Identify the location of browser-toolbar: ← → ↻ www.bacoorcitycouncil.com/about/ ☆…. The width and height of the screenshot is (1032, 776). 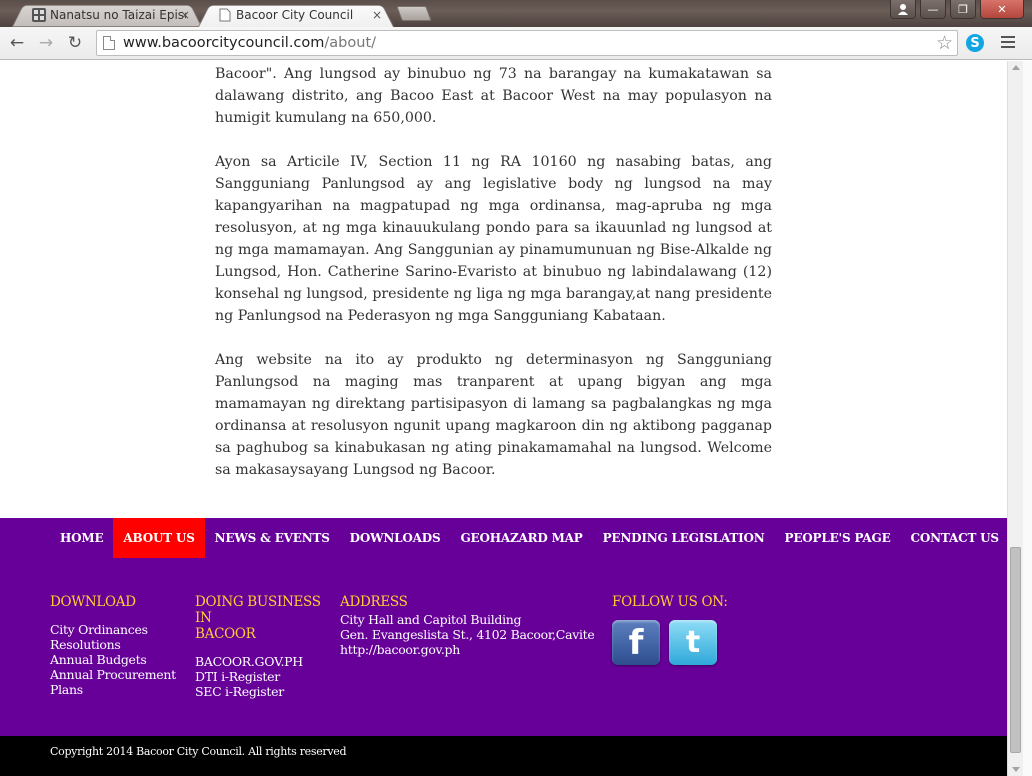
(516, 43).